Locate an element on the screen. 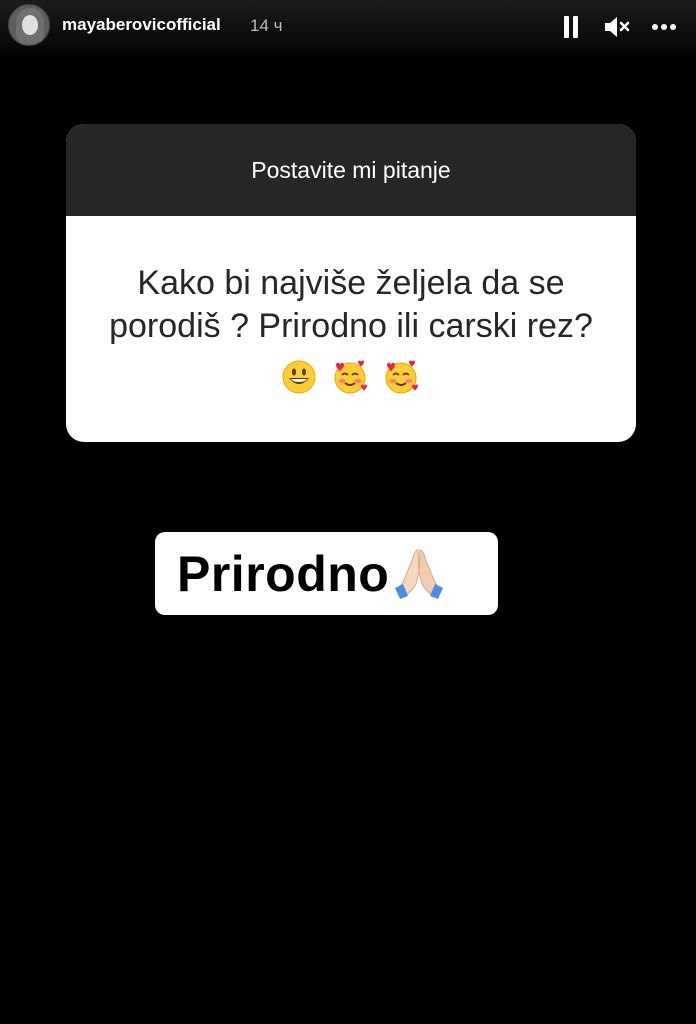 This screenshot has height=1024, width=696. pause-bar-right is located at coordinates (575, 27).